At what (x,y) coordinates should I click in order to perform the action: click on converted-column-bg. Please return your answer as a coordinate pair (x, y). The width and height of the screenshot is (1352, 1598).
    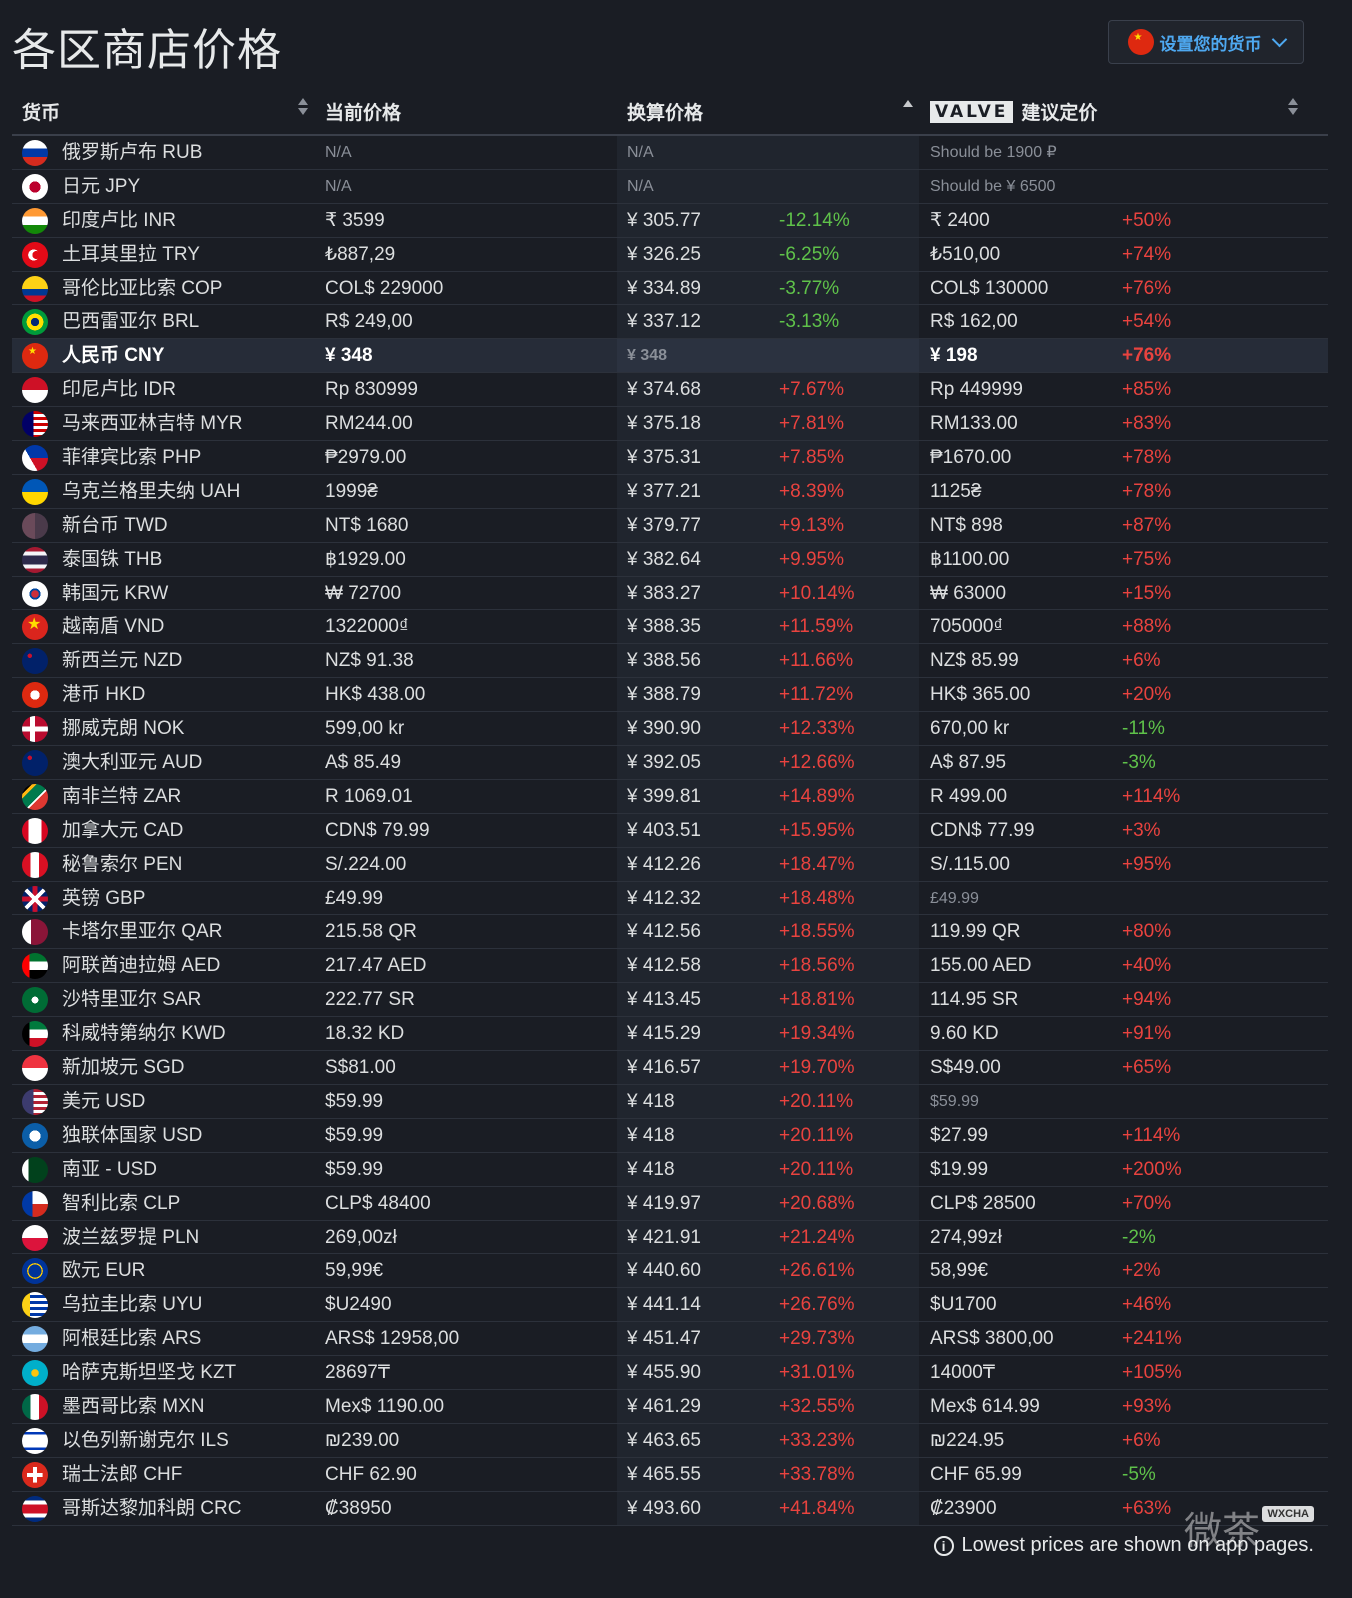
    Looking at the image, I should click on (768, 186).